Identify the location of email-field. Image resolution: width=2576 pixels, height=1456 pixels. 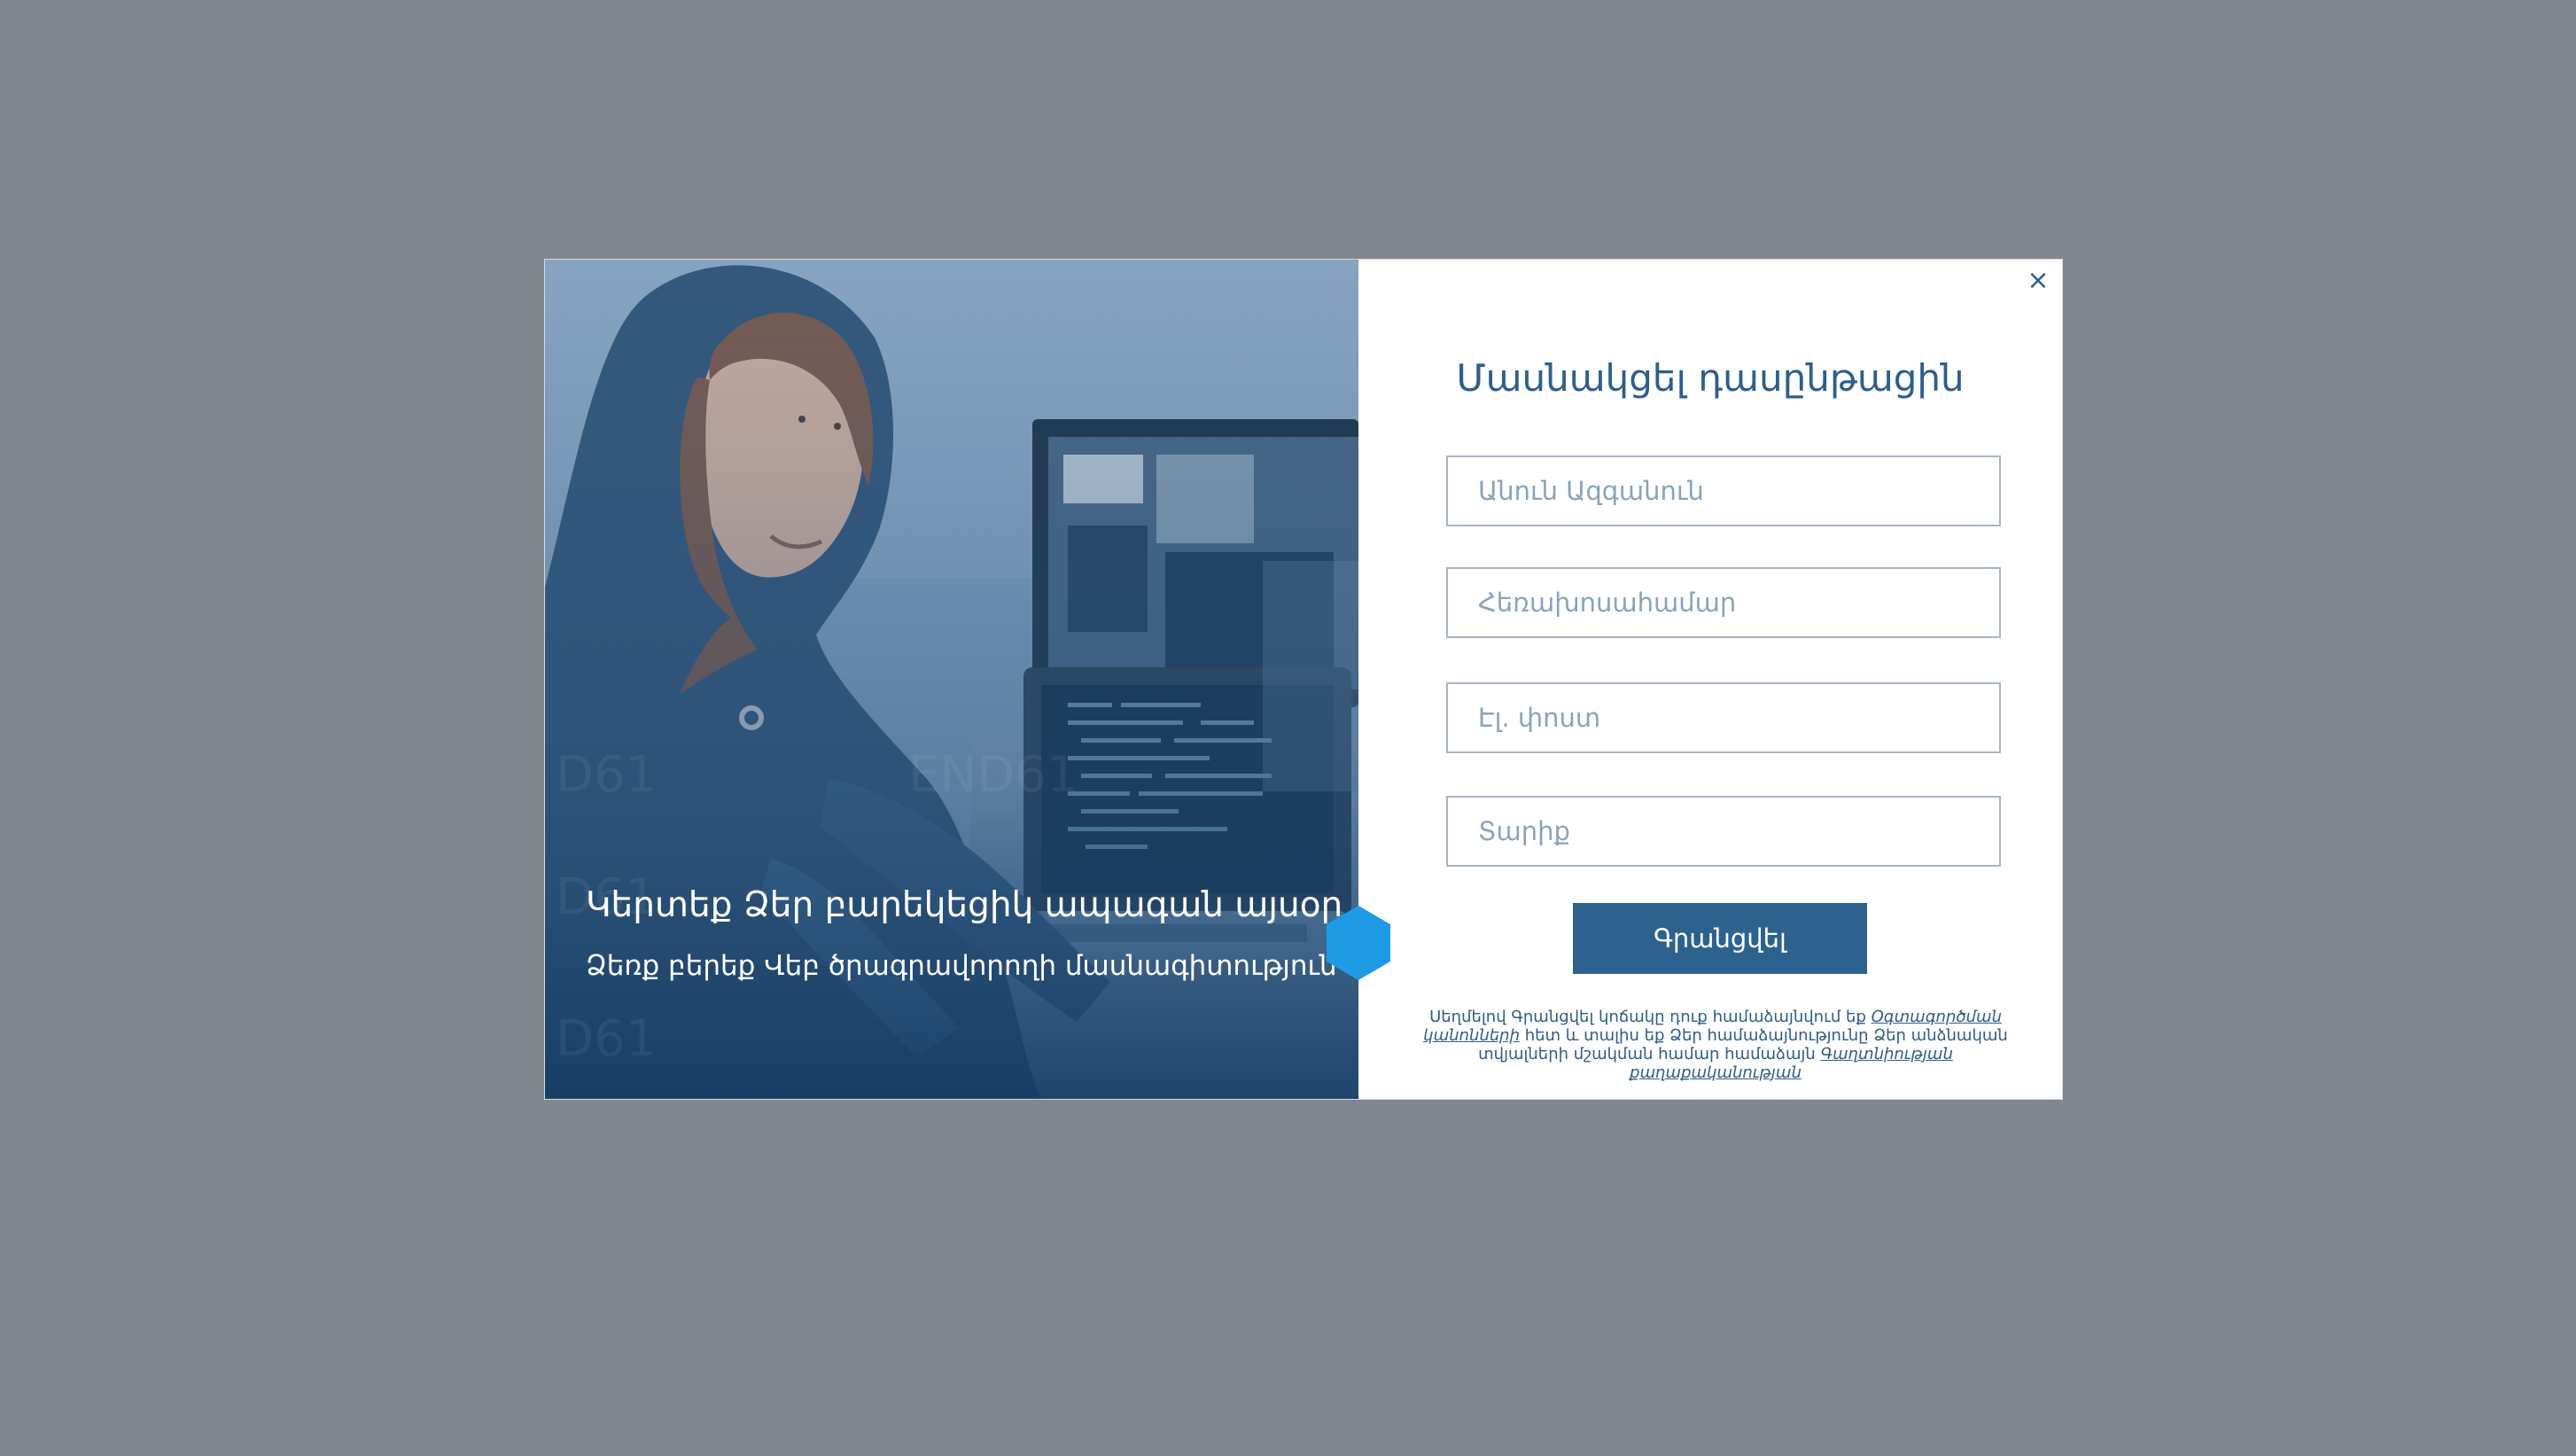
(1723, 717).